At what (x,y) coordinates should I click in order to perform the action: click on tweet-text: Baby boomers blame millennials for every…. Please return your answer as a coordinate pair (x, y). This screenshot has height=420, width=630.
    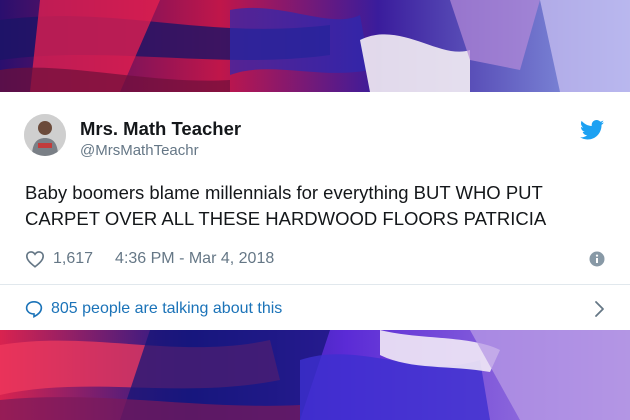
    Looking at the image, I should click on (286, 205).